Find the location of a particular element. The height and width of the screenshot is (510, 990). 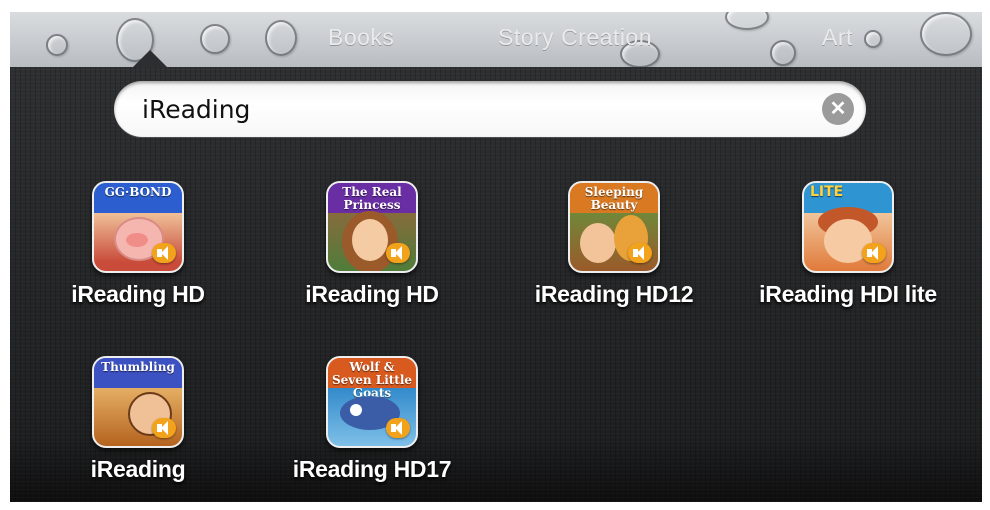

app-ireading-hd-princess: The Real Princess iReading HD is located at coordinates (372, 244).